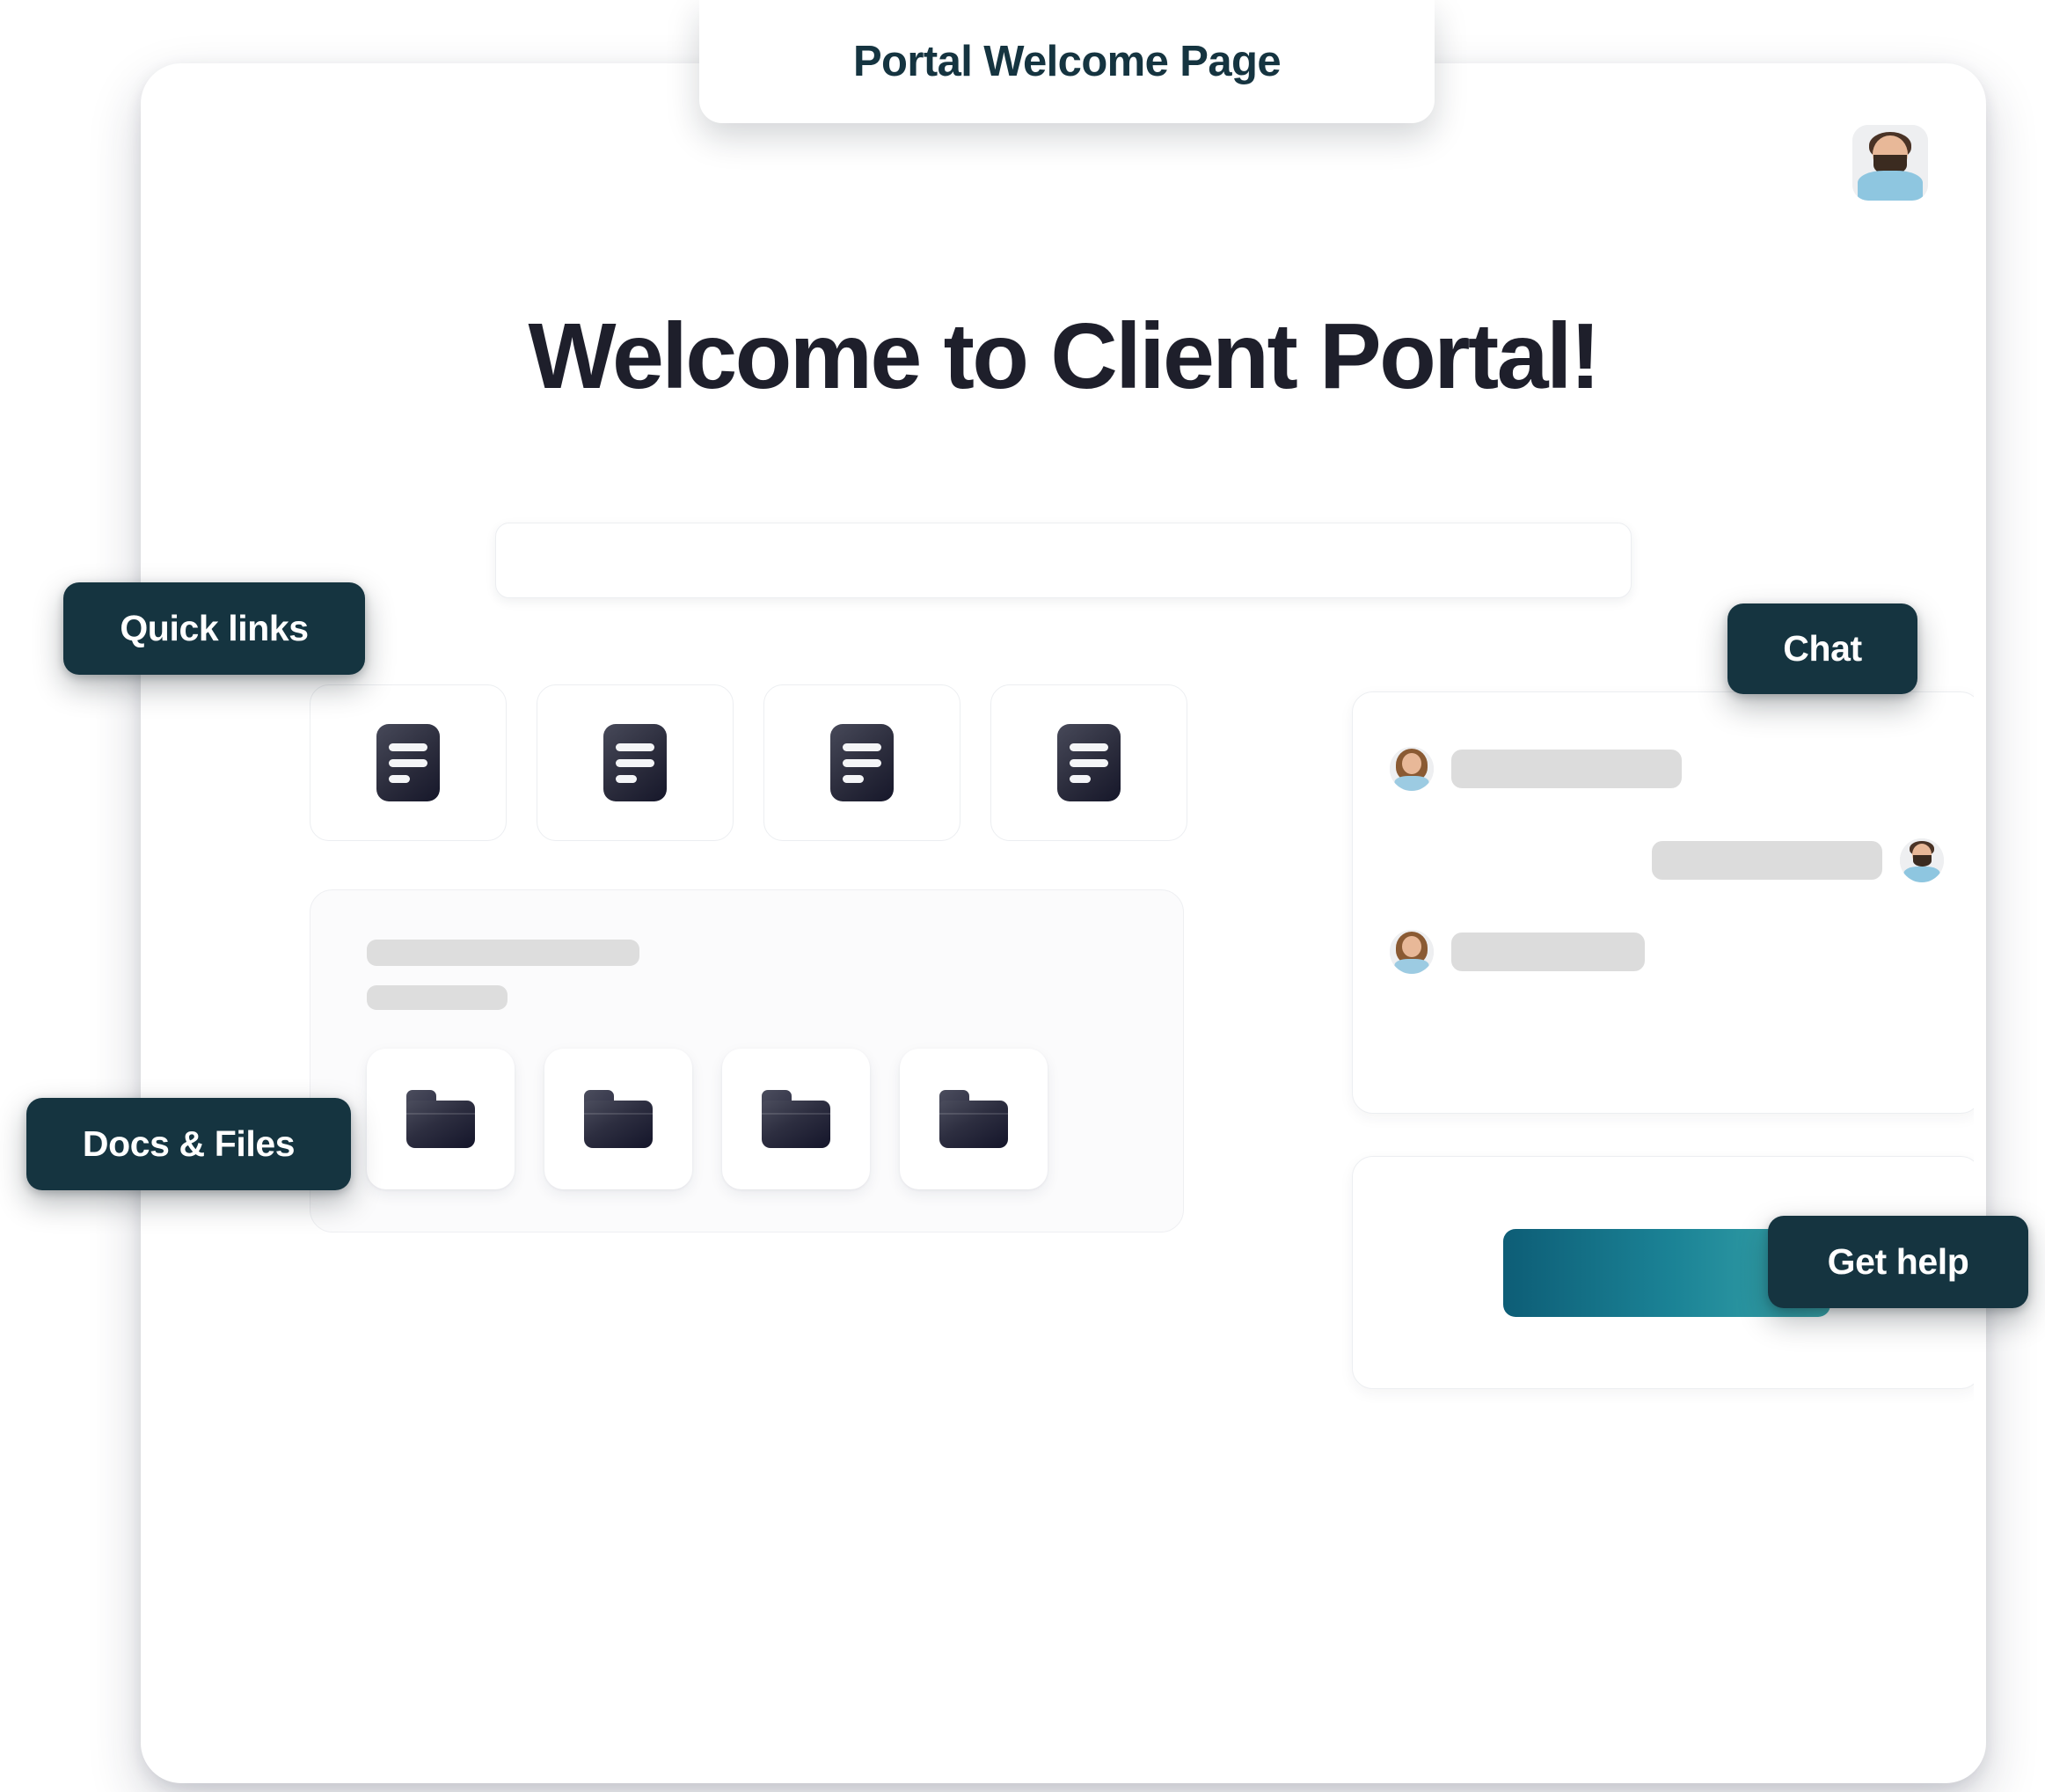 The image size is (2045, 1792). I want to click on search-input, so click(1063, 560).